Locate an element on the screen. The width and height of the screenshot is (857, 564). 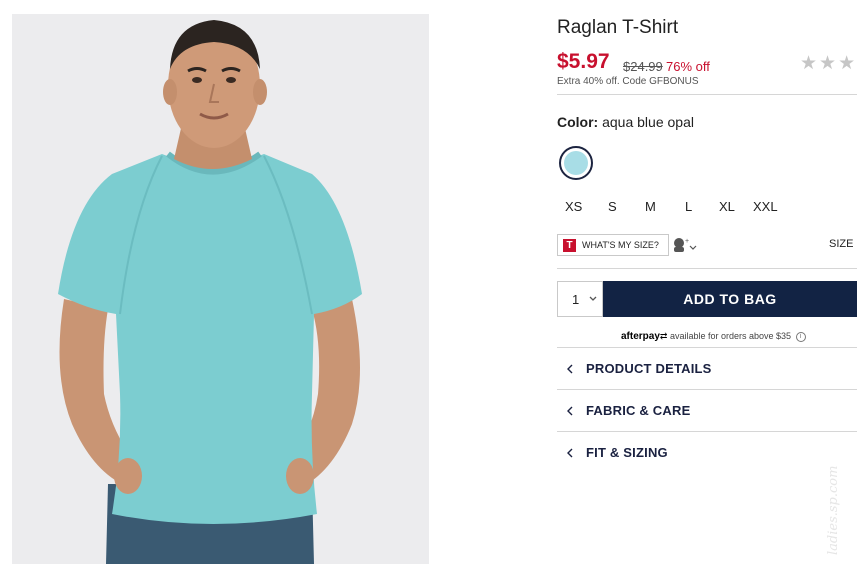
accordion-label: FIT & SIZING is located at coordinates (627, 452).